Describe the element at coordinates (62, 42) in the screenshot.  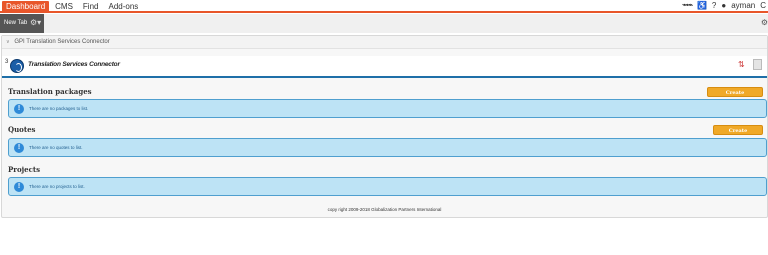
I see `panel-header-title: GPI Translation Services Connector` at that location.